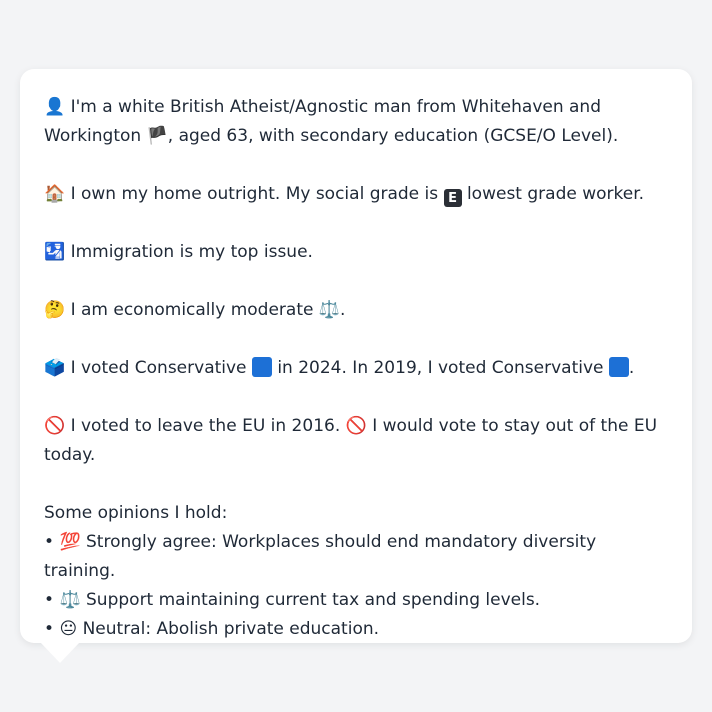  What do you see at coordinates (191, 252) in the screenshot?
I see `issue-text: Immigration is my top issue.` at bounding box center [191, 252].